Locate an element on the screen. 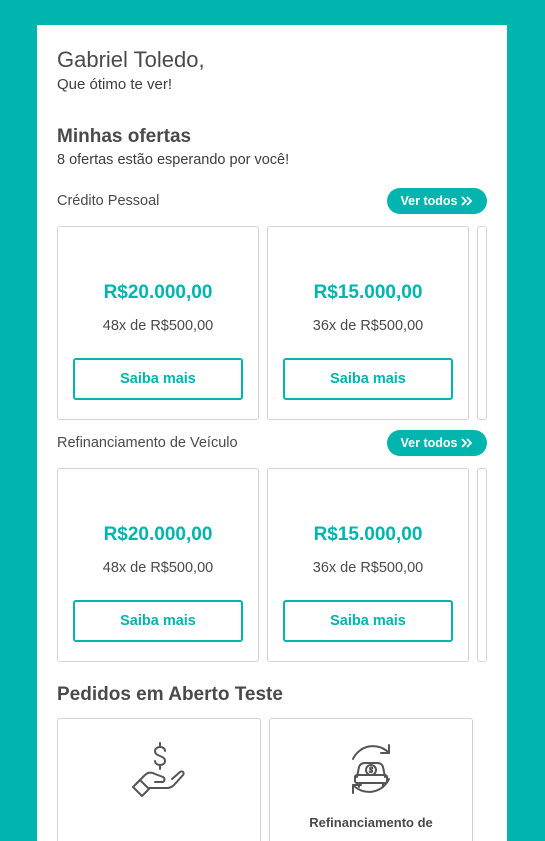 The height and width of the screenshot is (841, 545). order-card is located at coordinates (159, 779).